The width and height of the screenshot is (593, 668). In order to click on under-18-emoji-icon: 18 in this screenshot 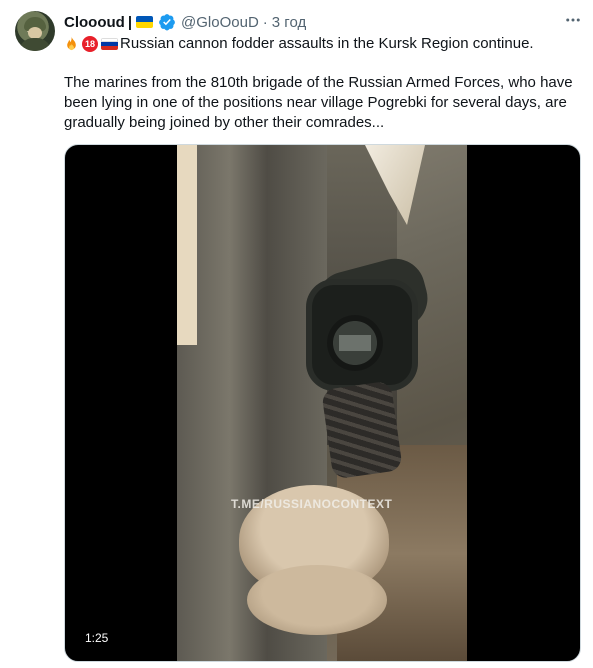, I will do `click(90, 44)`.